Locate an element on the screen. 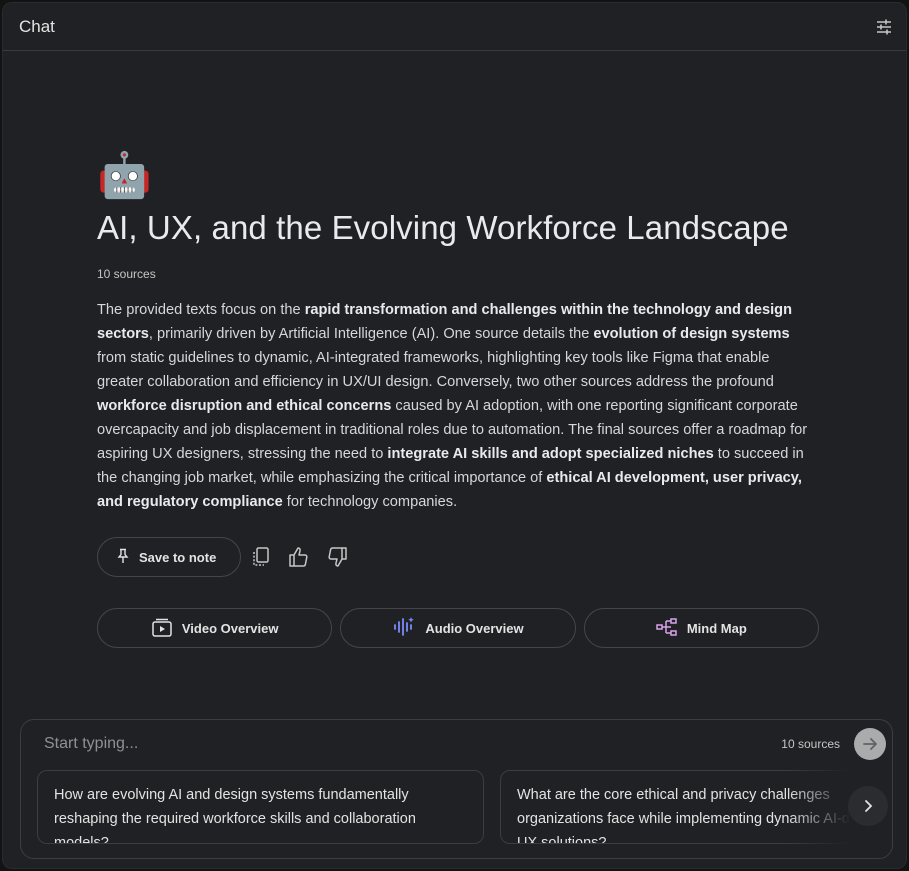 This screenshot has width=909, height=871. summary-segment: The provided texts focus on the is located at coordinates (201, 310).